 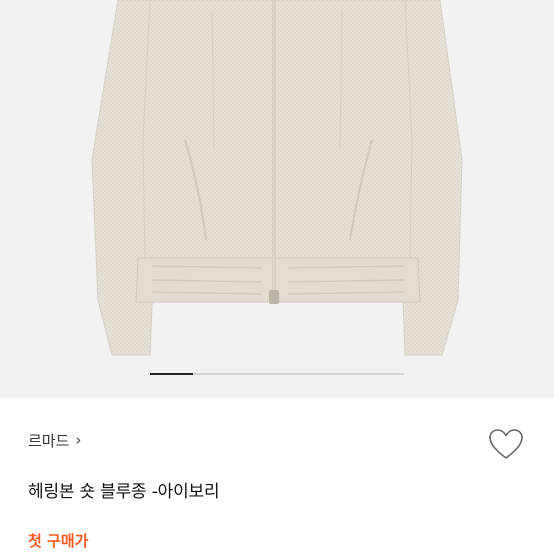 What do you see at coordinates (49, 441) in the screenshot?
I see `brand-name: 르마드` at bounding box center [49, 441].